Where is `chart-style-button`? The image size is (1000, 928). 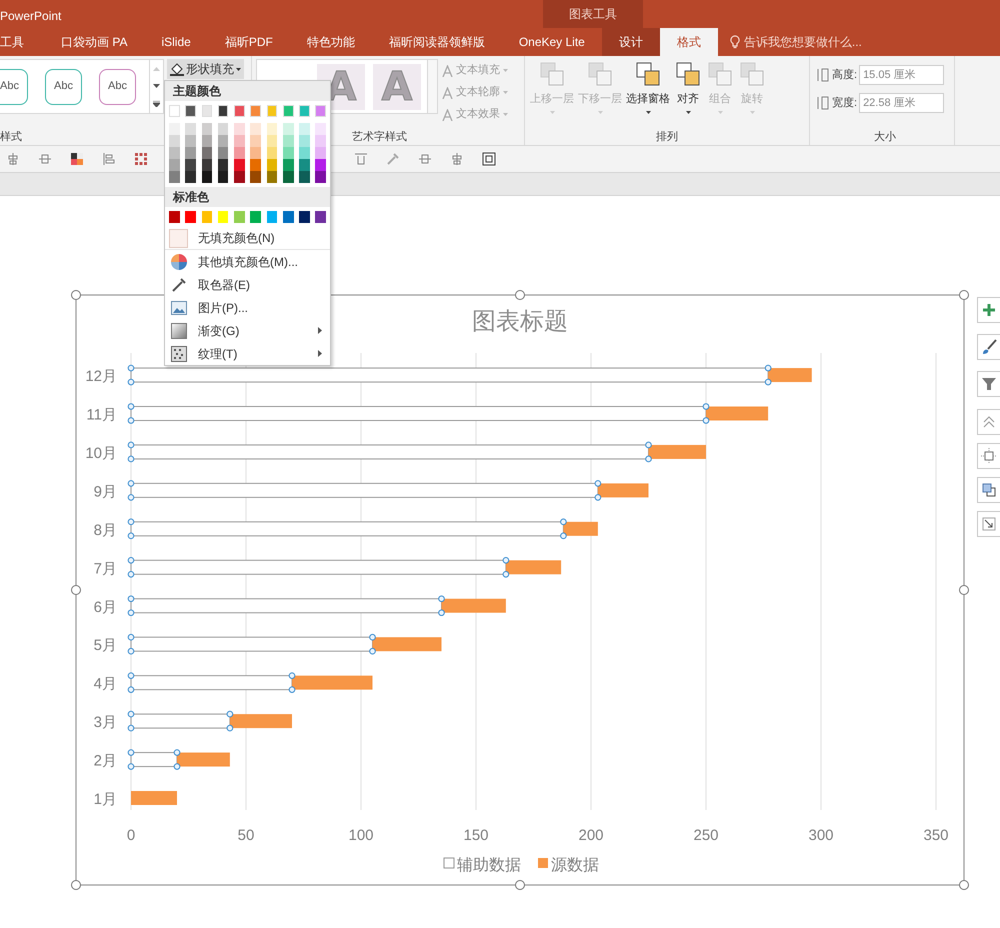 chart-style-button is located at coordinates (988, 347).